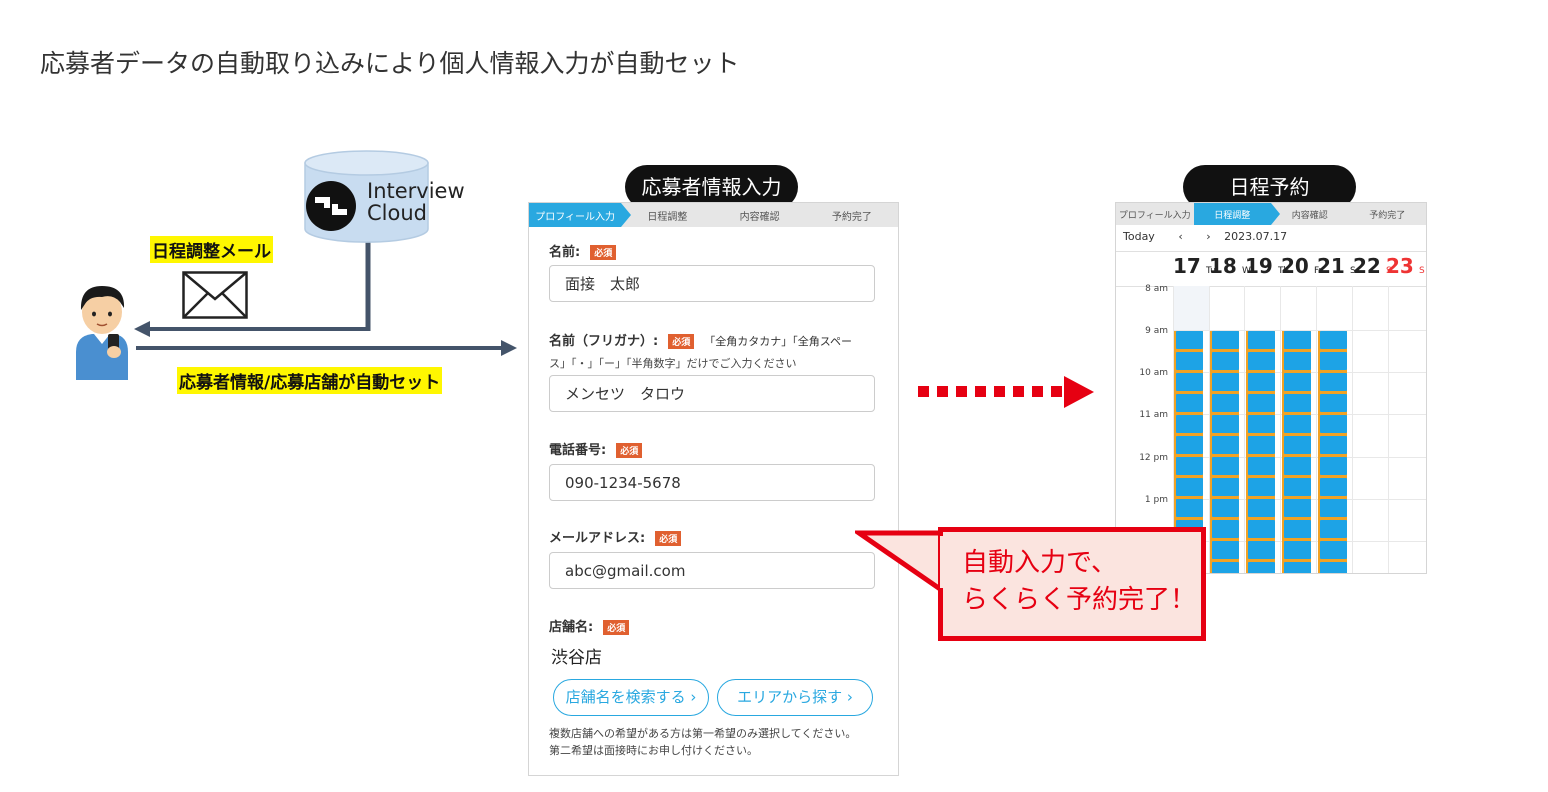  Describe the element at coordinates (331, 206) in the screenshot. I see `interview-cloud-logo-icon` at that location.